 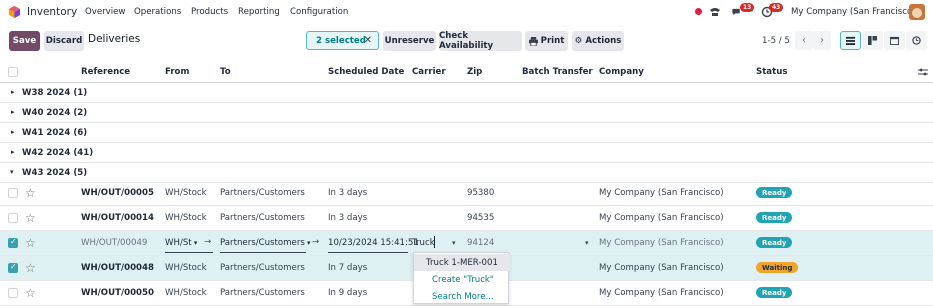 What do you see at coordinates (114, 39) in the screenshot?
I see `breadcrumb: Deliveries` at bounding box center [114, 39].